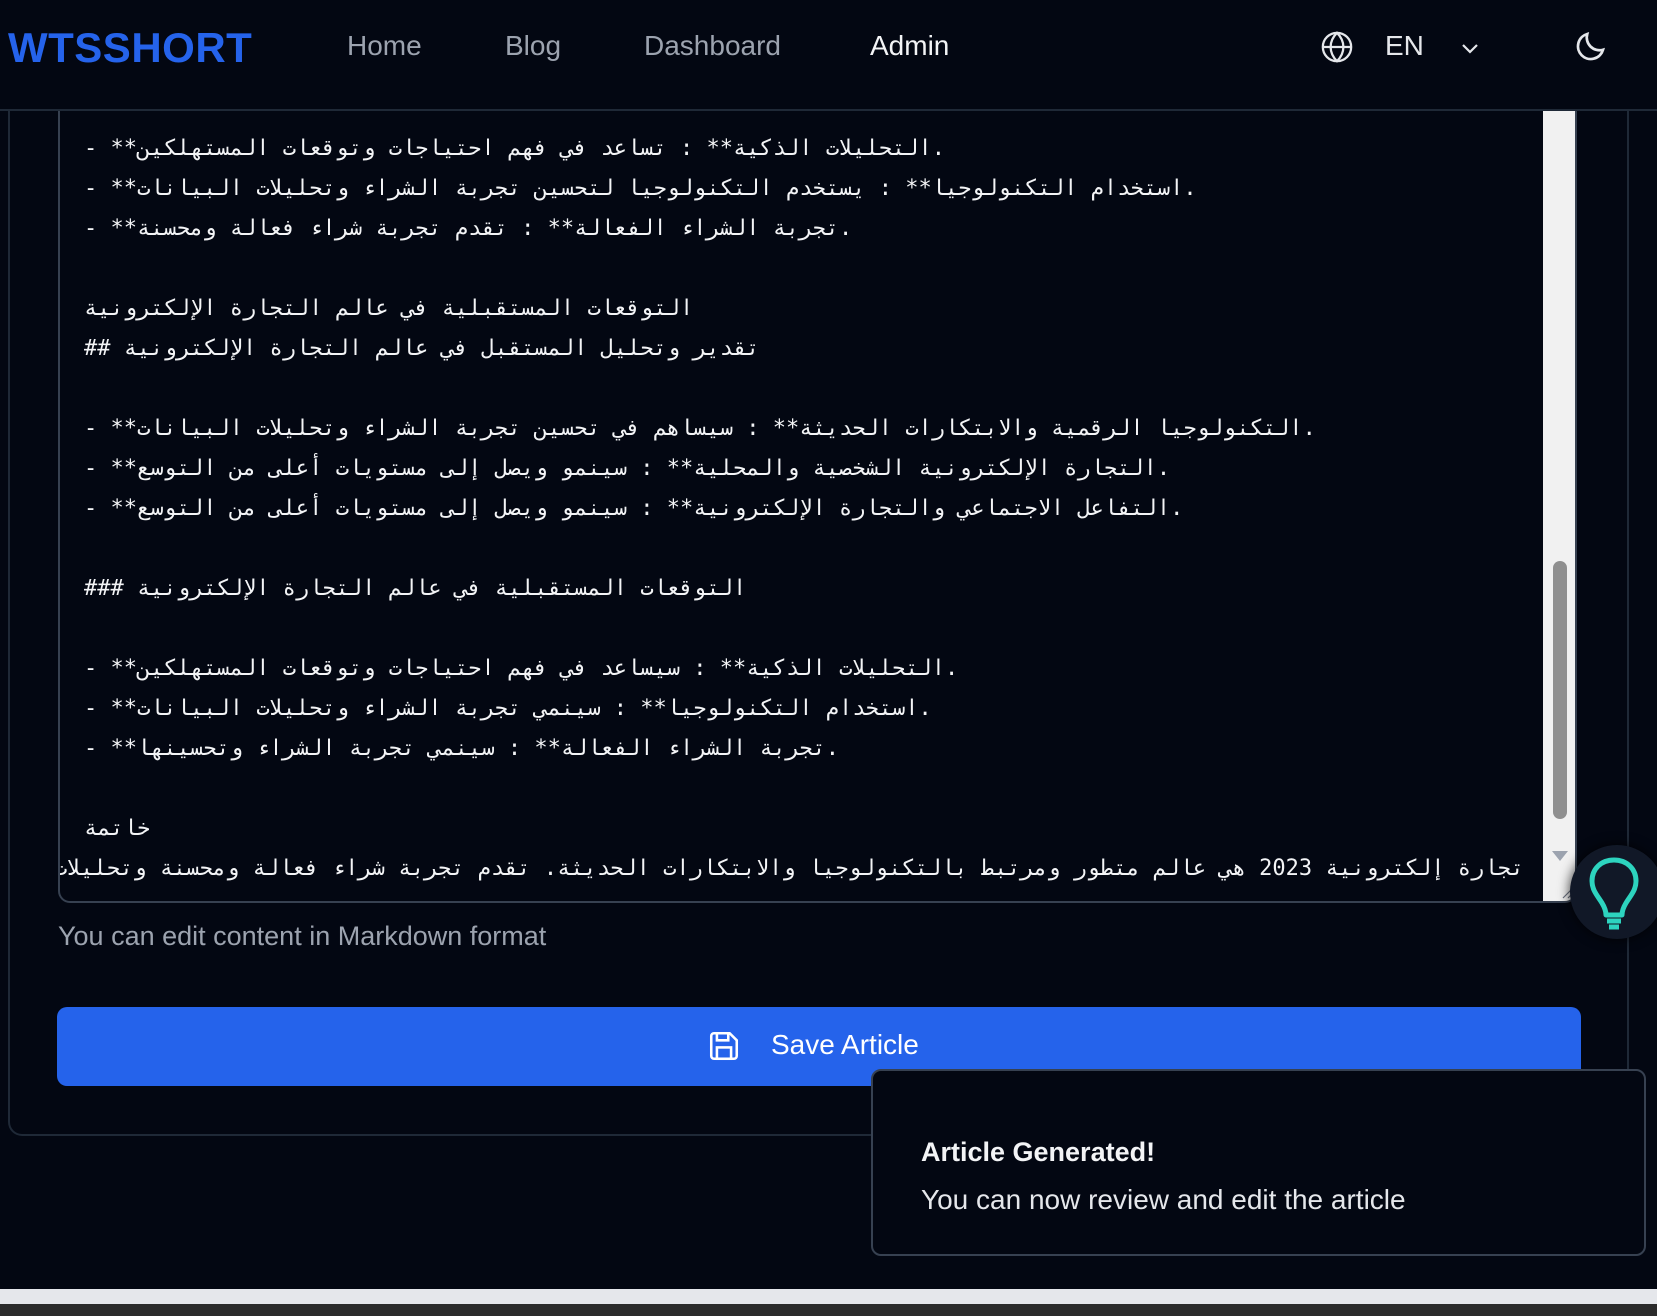 This screenshot has height=1316, width=1657. I want to click on language-selector: EN, so click(1404, 46).